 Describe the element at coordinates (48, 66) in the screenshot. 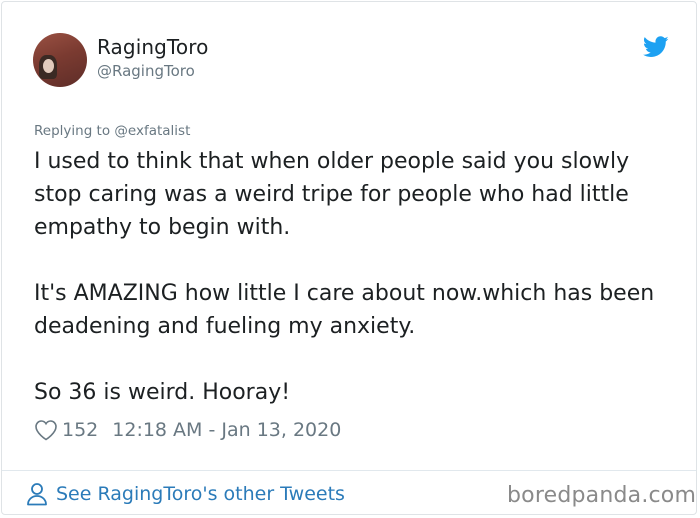

I see `avatar-face` at that location.